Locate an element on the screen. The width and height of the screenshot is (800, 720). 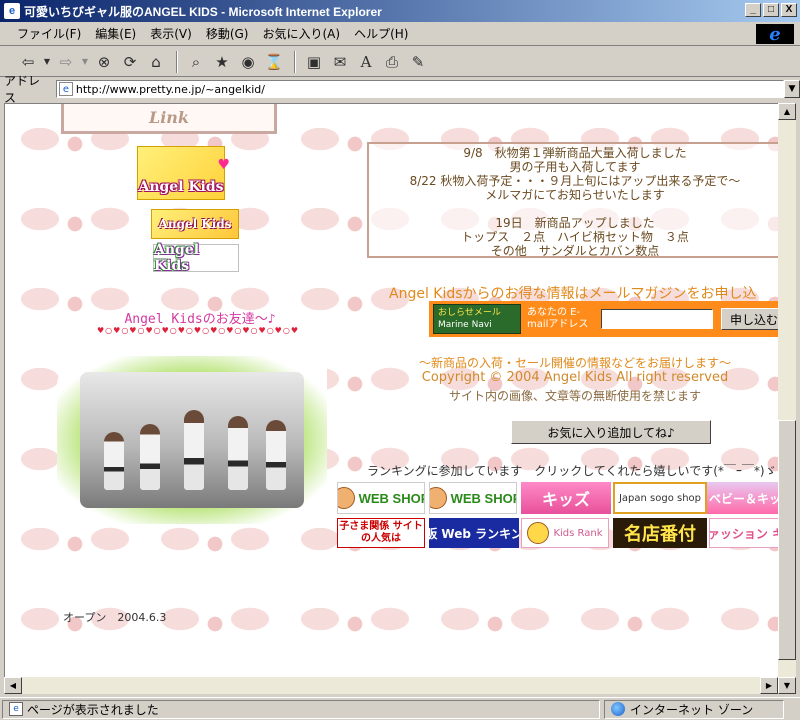
rank-banner-text: Kids Rank is located at coordinates (578, 533).